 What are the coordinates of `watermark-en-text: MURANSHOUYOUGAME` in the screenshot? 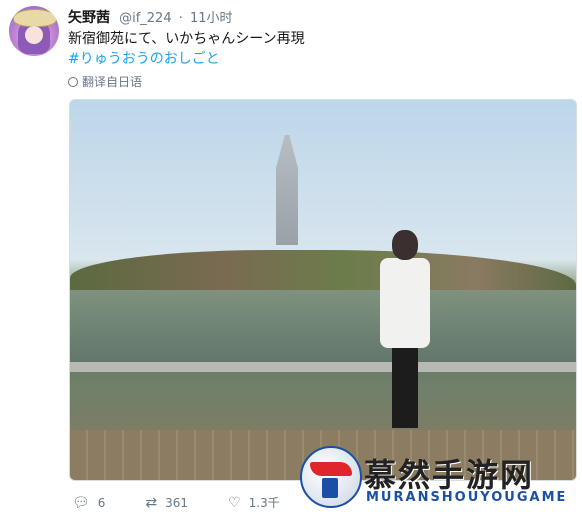 It's located at (467, 497).